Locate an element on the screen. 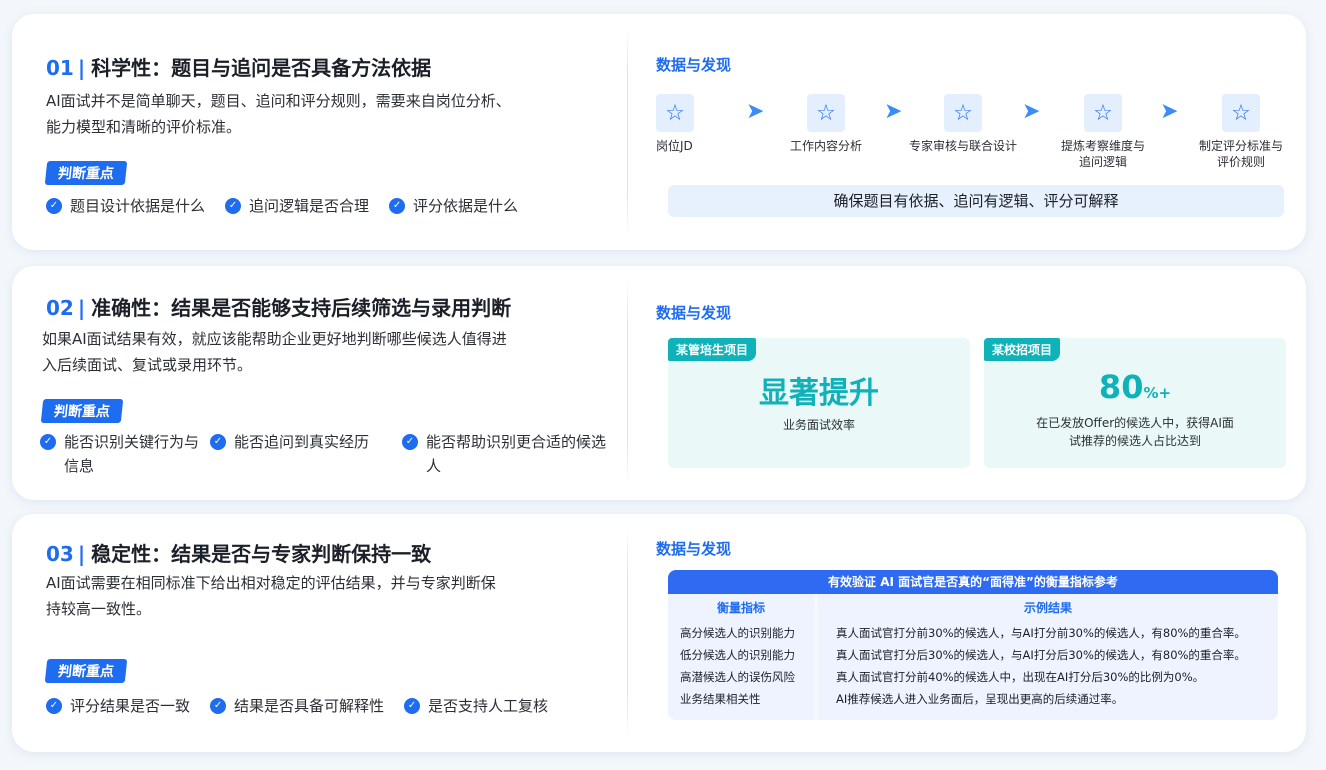 This screenshot has width=1326, height=770. flow-step: ☆ 专家审核与联合设计 is located at coordinates (963, 124).